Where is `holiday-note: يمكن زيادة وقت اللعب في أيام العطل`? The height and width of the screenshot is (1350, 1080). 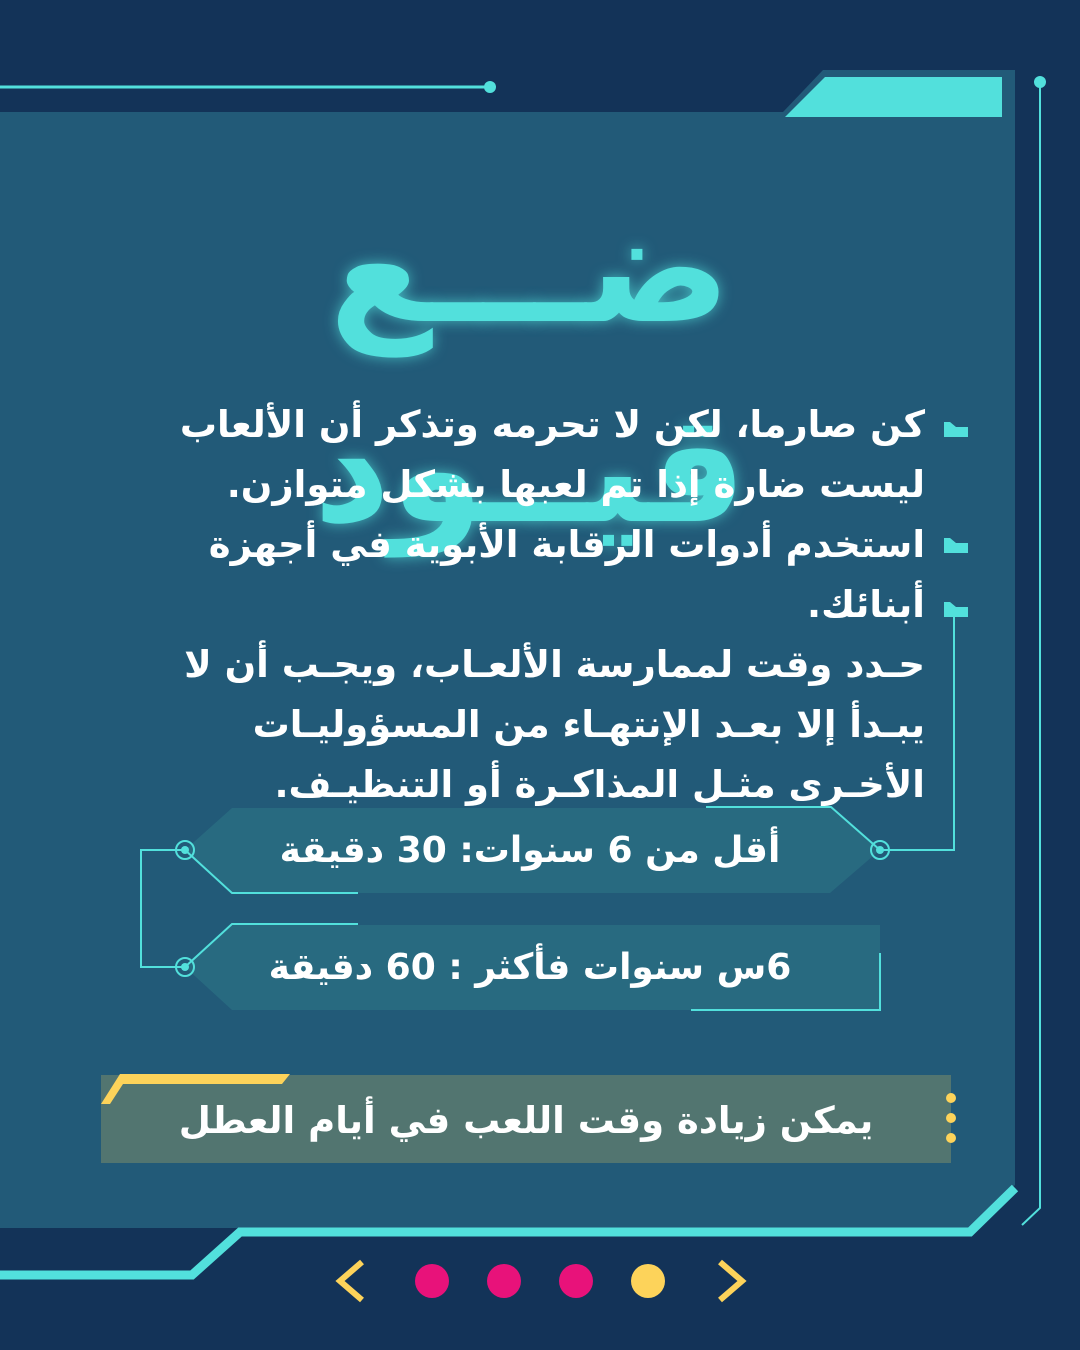 holiday-note: يمكن زيادة وقت اللعب في أيام العطل is located at coordinates (526, 1120).